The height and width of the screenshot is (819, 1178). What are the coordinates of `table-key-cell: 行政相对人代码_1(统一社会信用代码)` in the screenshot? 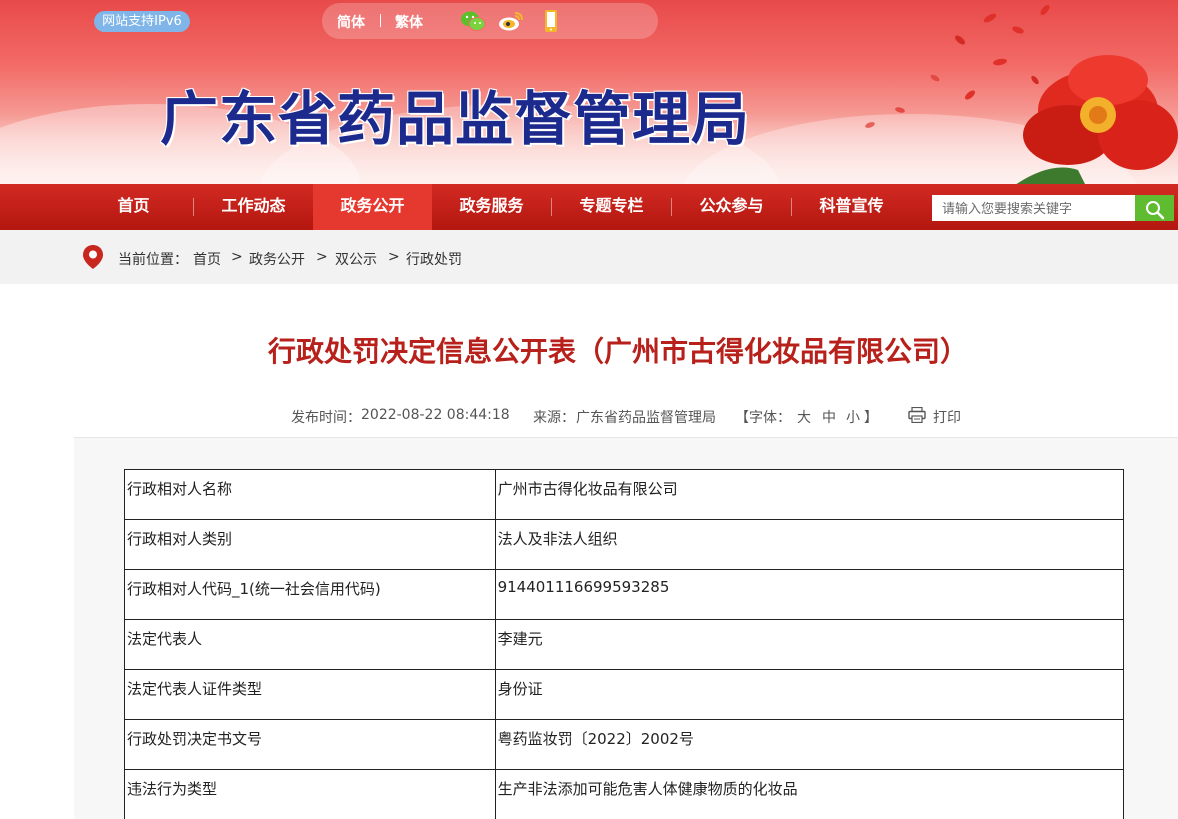 It's located at (310, 594).